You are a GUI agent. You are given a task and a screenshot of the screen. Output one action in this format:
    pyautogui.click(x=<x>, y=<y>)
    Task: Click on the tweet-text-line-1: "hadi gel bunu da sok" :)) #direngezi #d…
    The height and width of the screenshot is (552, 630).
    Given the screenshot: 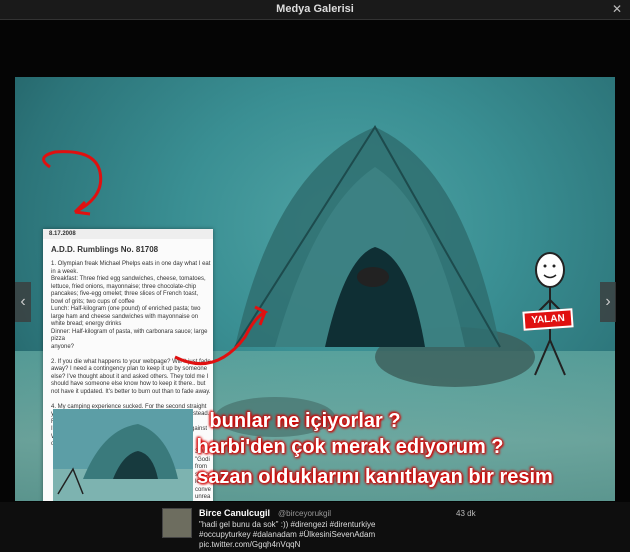 What is the action you would take?
    pyautogui.click(x=287, y=524)
    